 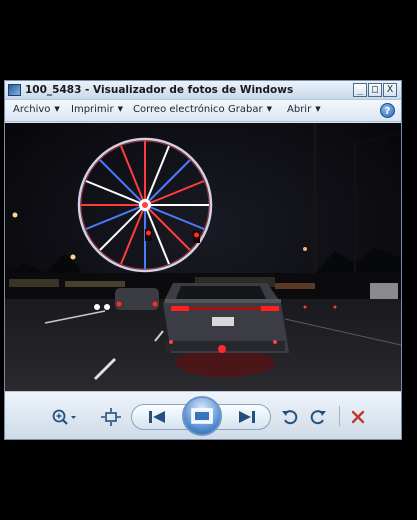 I want to click on menu-archivo: Archivo ▼, so click(x=36, y=109).